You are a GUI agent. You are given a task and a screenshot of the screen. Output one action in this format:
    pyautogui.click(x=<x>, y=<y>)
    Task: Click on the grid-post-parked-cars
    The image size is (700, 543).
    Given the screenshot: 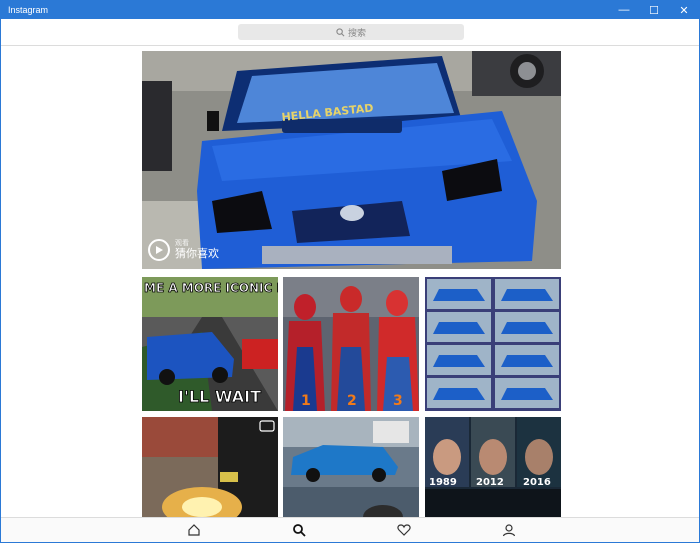 What is the action you would take?
    pyautogui.click(x=351, y=467)
    